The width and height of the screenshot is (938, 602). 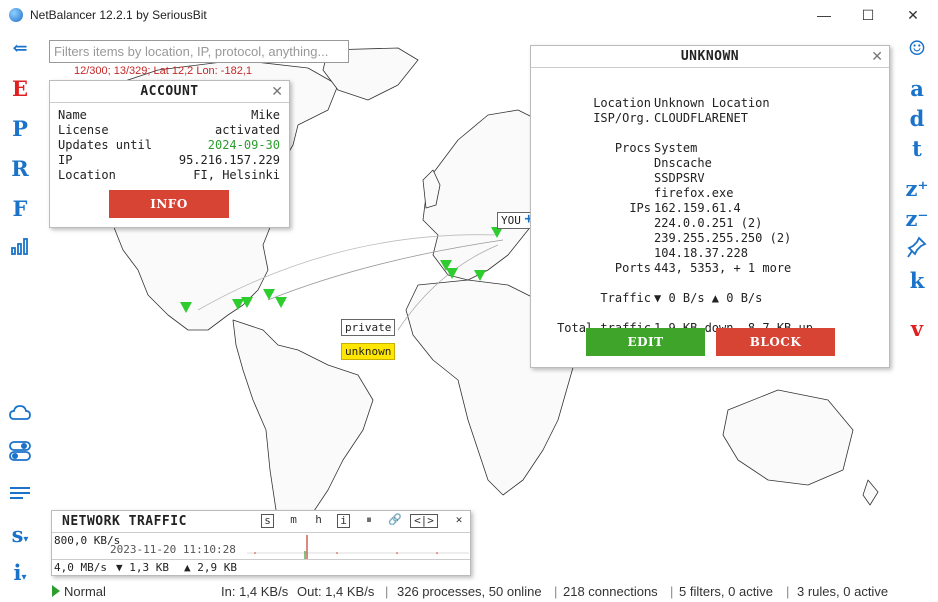 I want to click on close-button: ✕, so click(x=913, y=15).